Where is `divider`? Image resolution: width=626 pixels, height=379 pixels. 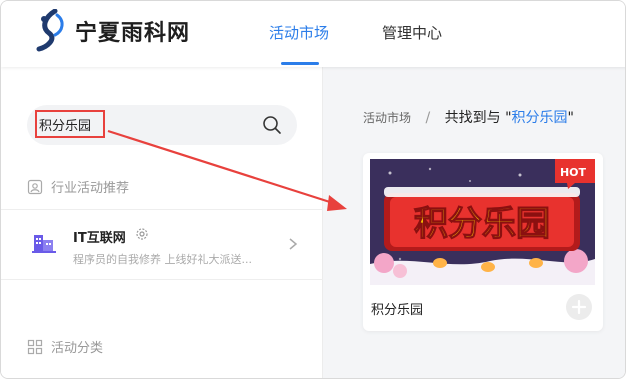 divider is located at coordinates (162, 279).